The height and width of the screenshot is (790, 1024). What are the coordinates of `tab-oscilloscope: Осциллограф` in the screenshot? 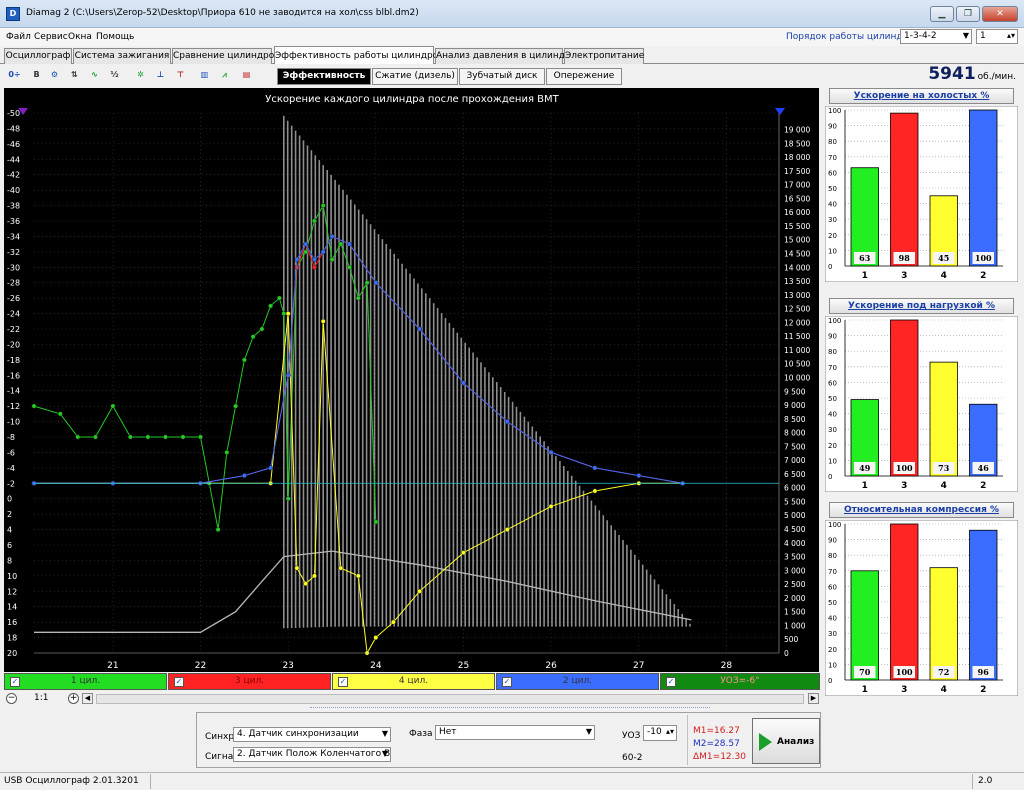 It's located at (38, 56).